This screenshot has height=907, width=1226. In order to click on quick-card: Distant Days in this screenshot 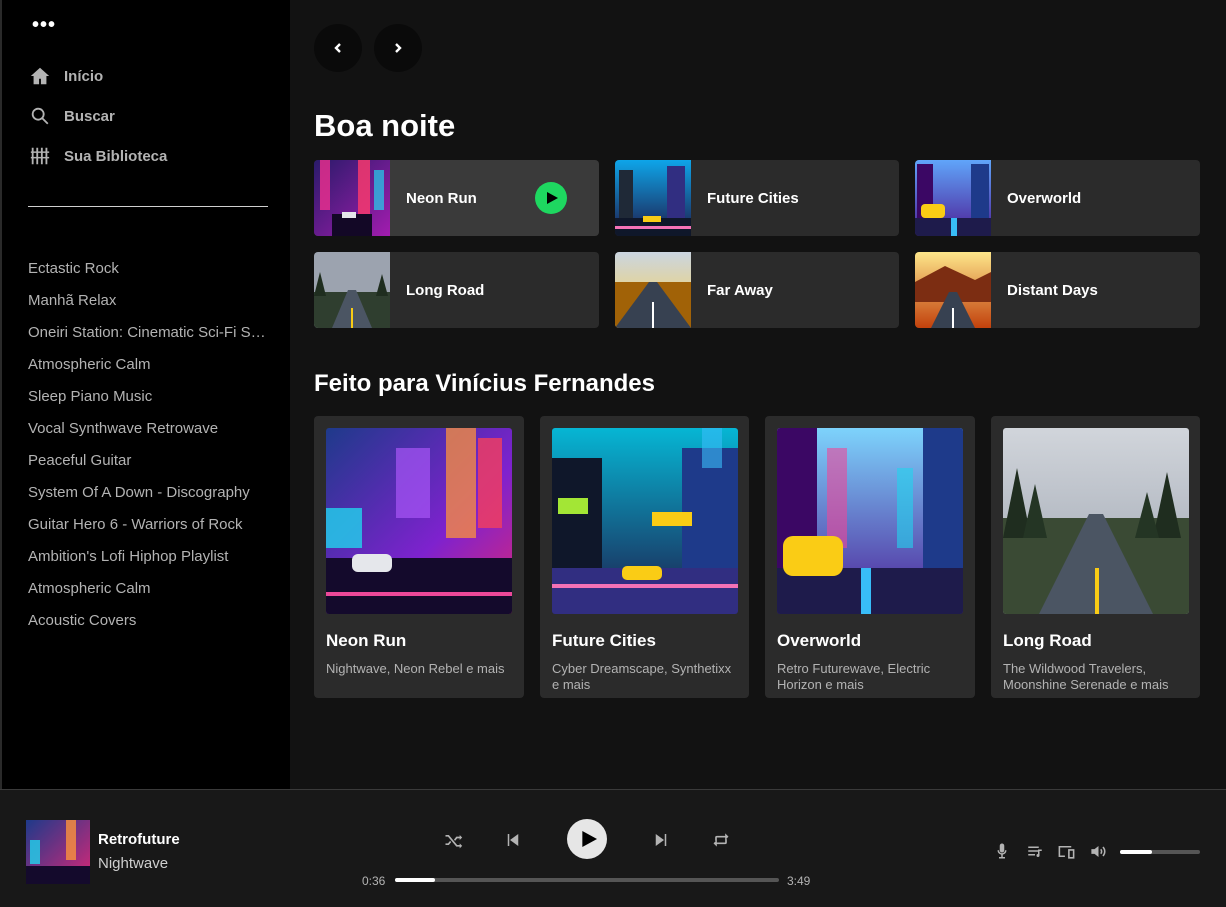, I will do `click(1057, 290)`.